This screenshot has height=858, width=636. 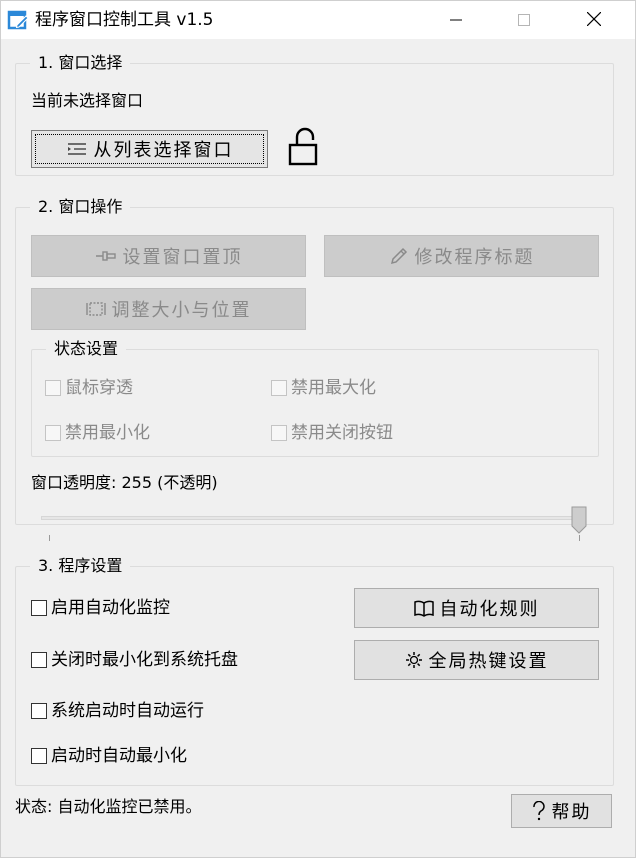 I want to click on window-operations-legend: 2. 窗口操作, so click(x=80, y=207).